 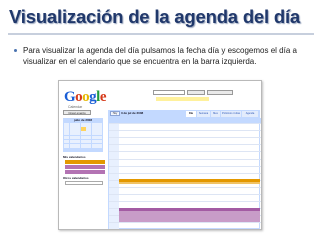 I want to click on search-input, so click(x=169, y=92).